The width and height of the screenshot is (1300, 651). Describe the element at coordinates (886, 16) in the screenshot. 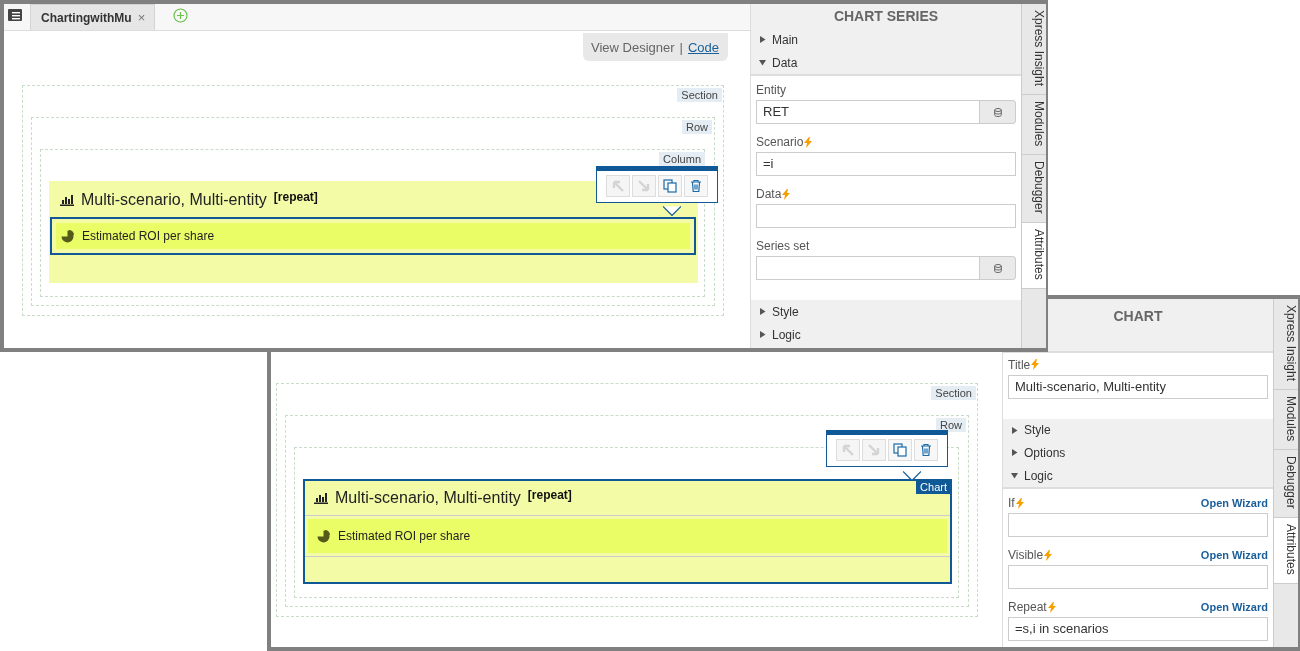

I see `panel-title: CHART SERIES` at that location.